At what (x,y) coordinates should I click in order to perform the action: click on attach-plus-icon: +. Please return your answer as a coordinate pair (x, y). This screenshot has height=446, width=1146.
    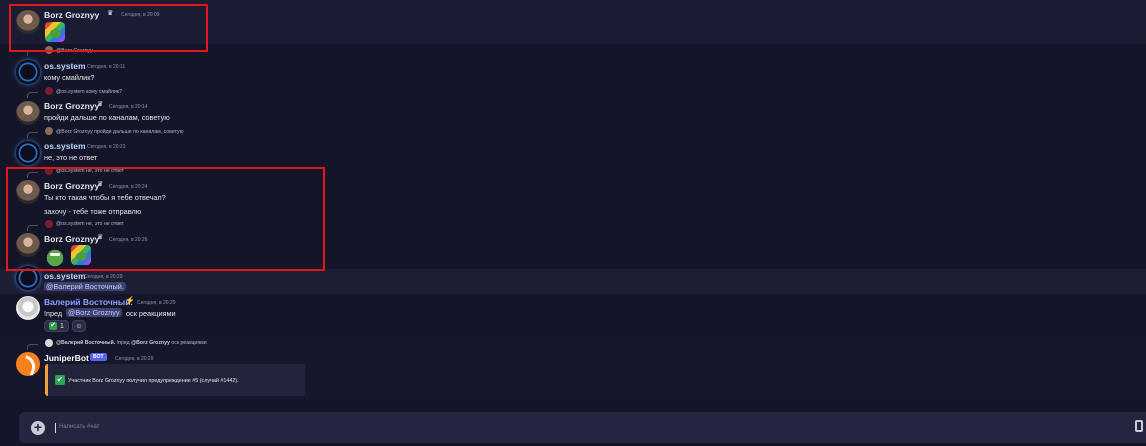
    Looking at the image, I should click on (38, 427).